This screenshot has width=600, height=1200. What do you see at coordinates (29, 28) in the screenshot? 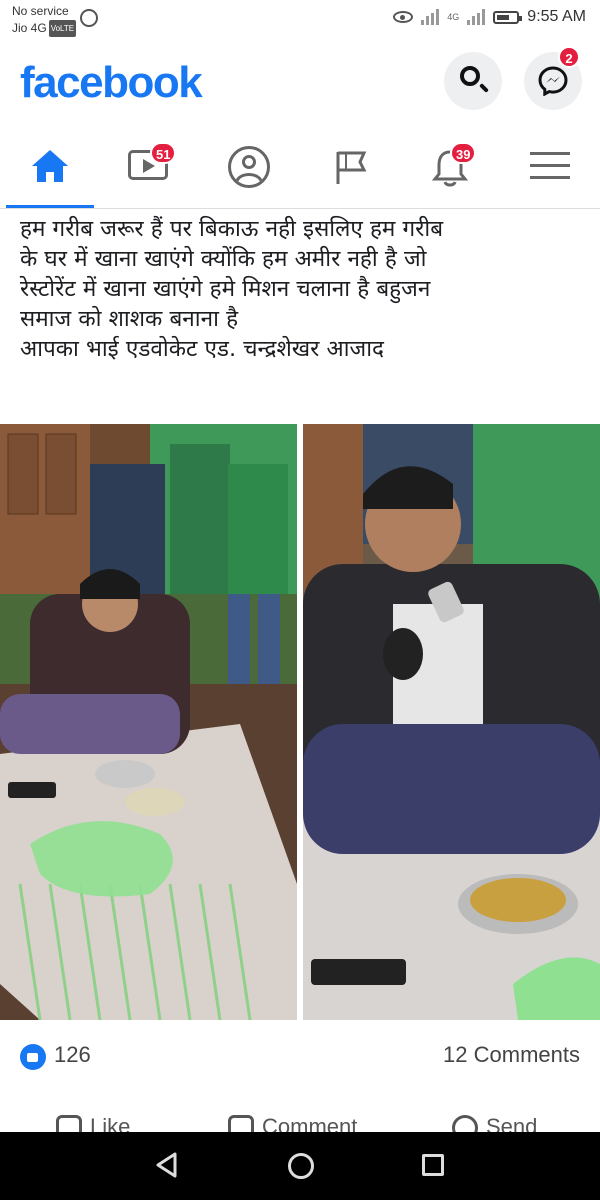
I see `carrier-line-2: Jio 4G` at bounding box center [29, 28].